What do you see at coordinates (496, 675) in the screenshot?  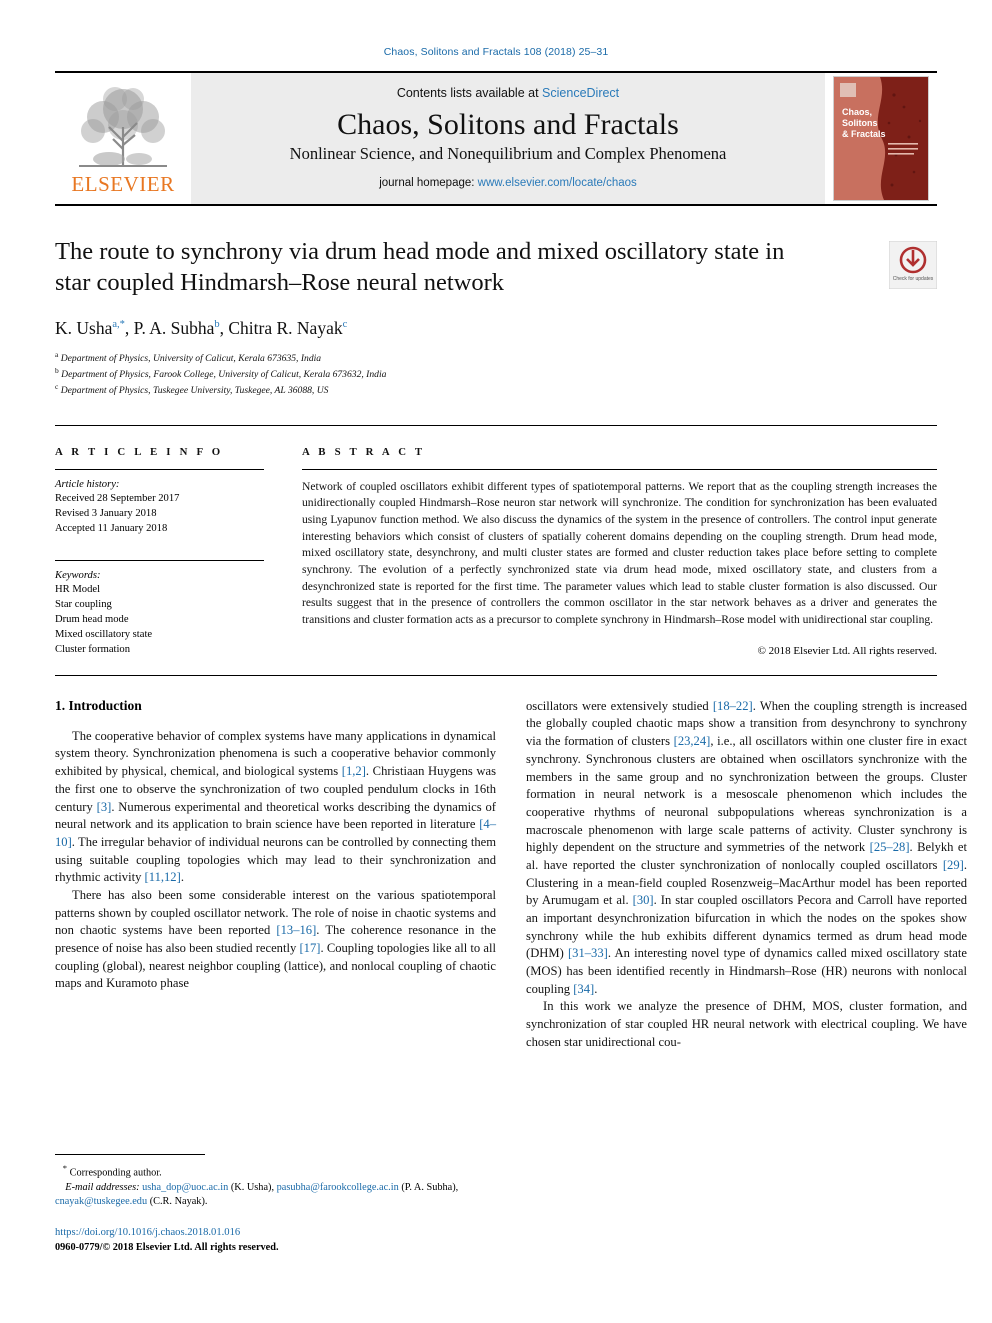 I see `section-divider-bottom` at bounding box center [496, 675].